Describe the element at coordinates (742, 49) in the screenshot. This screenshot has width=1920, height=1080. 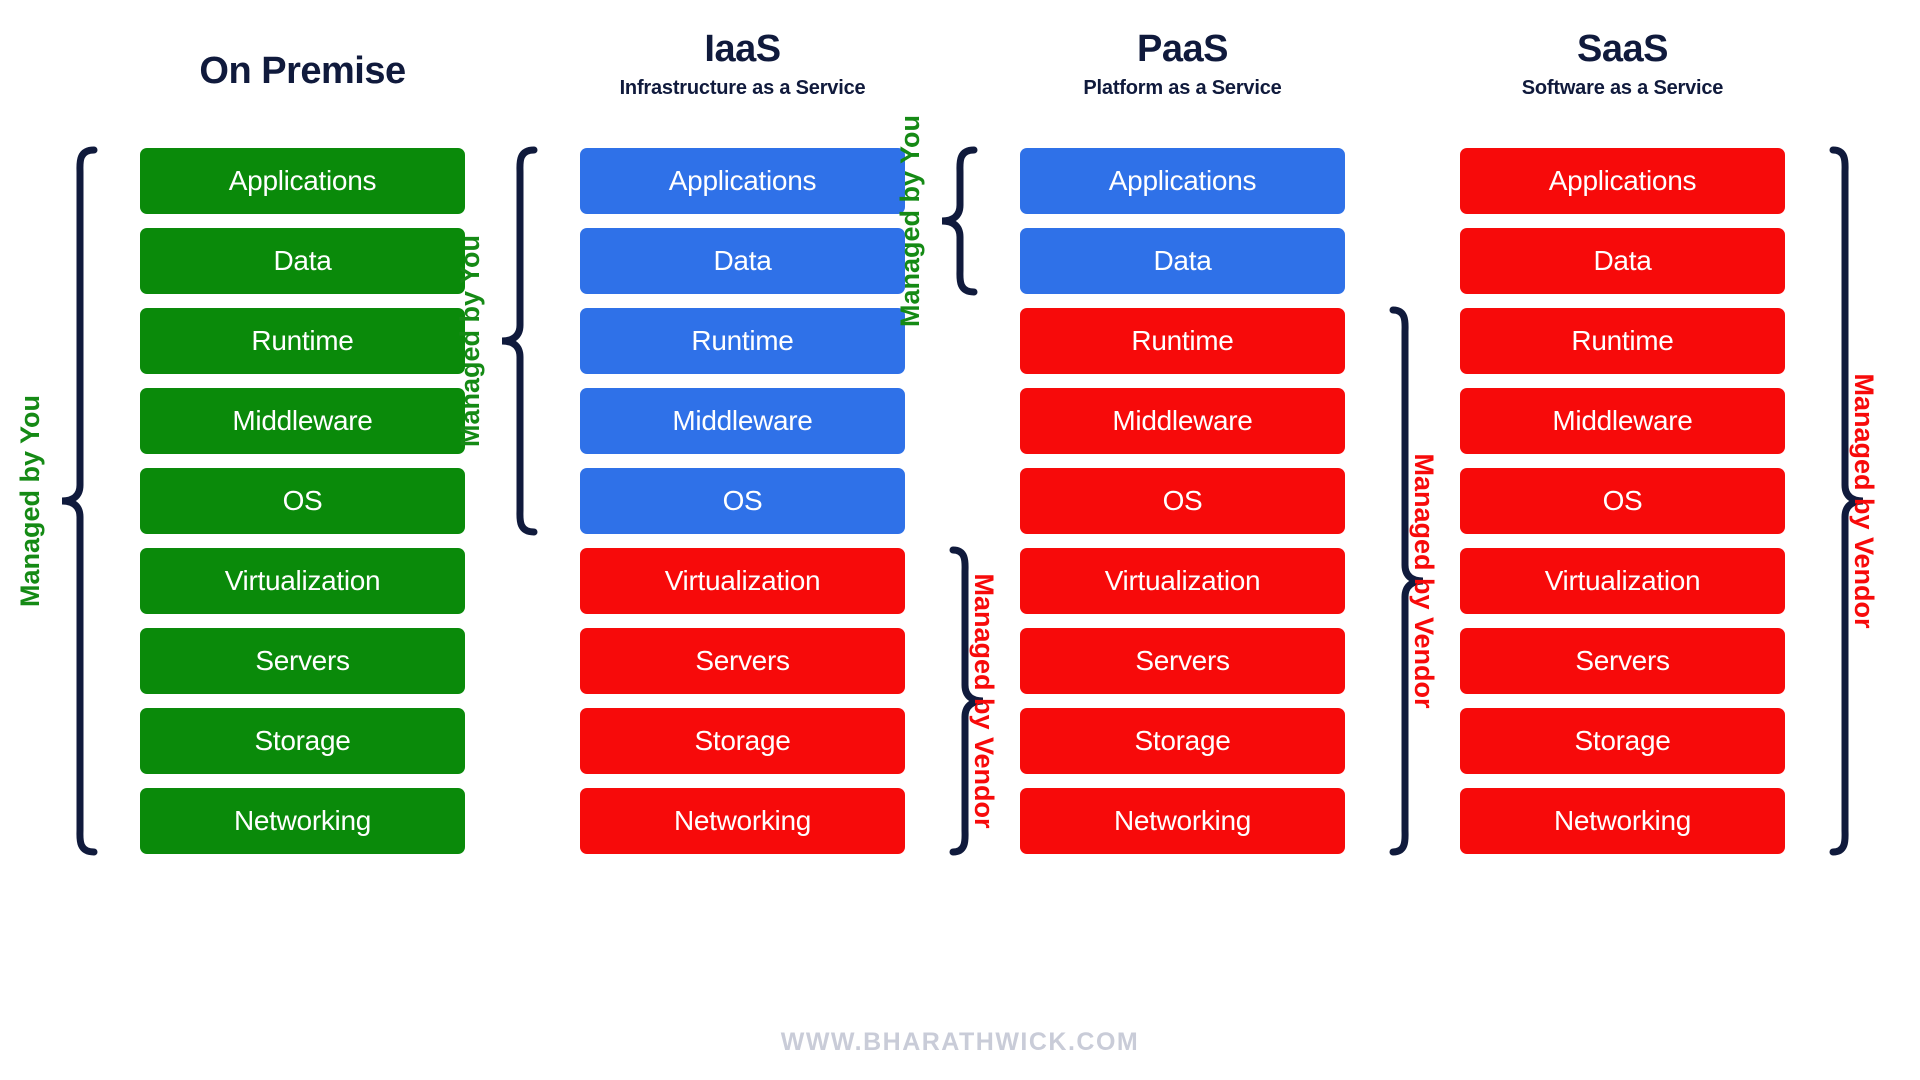
I see `column-title: IaaS` at that location.